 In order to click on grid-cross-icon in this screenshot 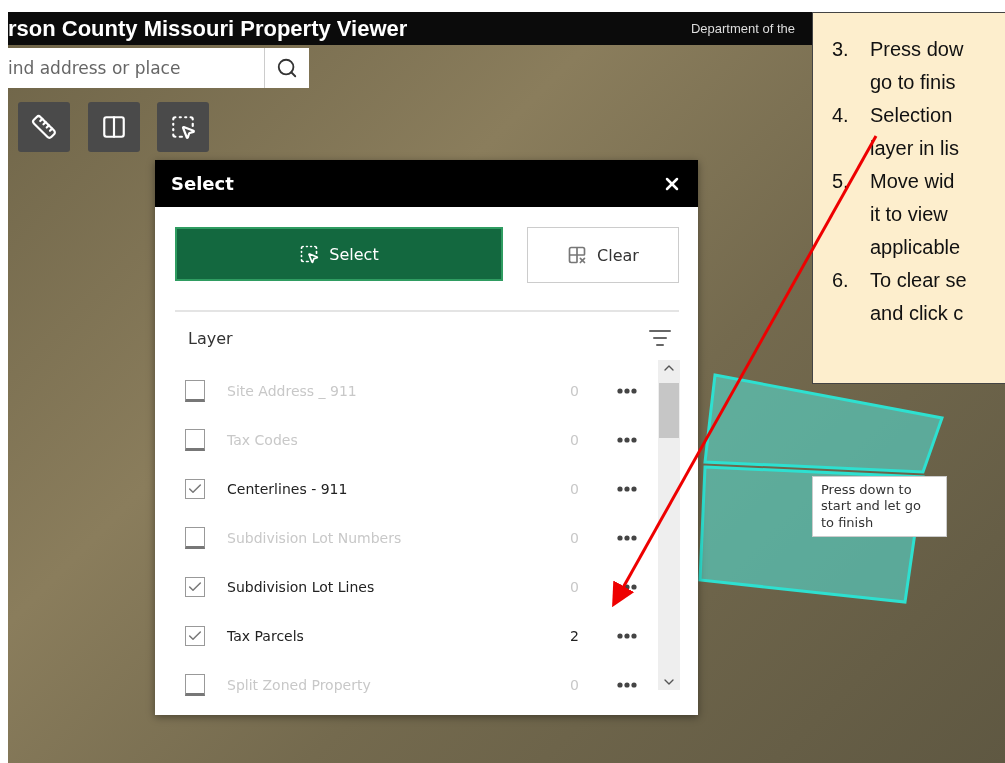, I will do `click(577, 255)`.